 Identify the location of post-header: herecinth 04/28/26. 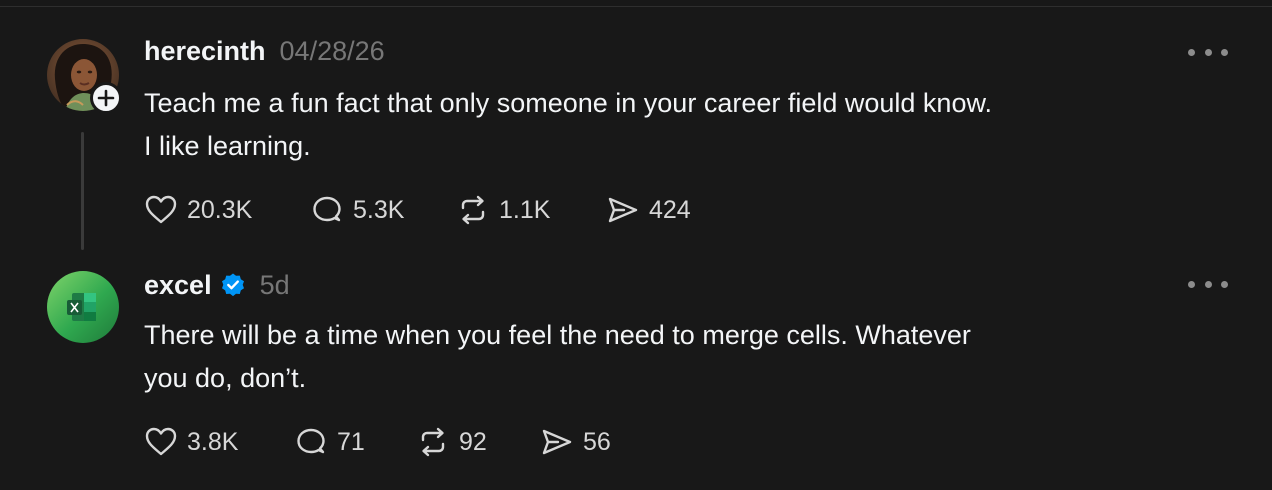
(264, 53).